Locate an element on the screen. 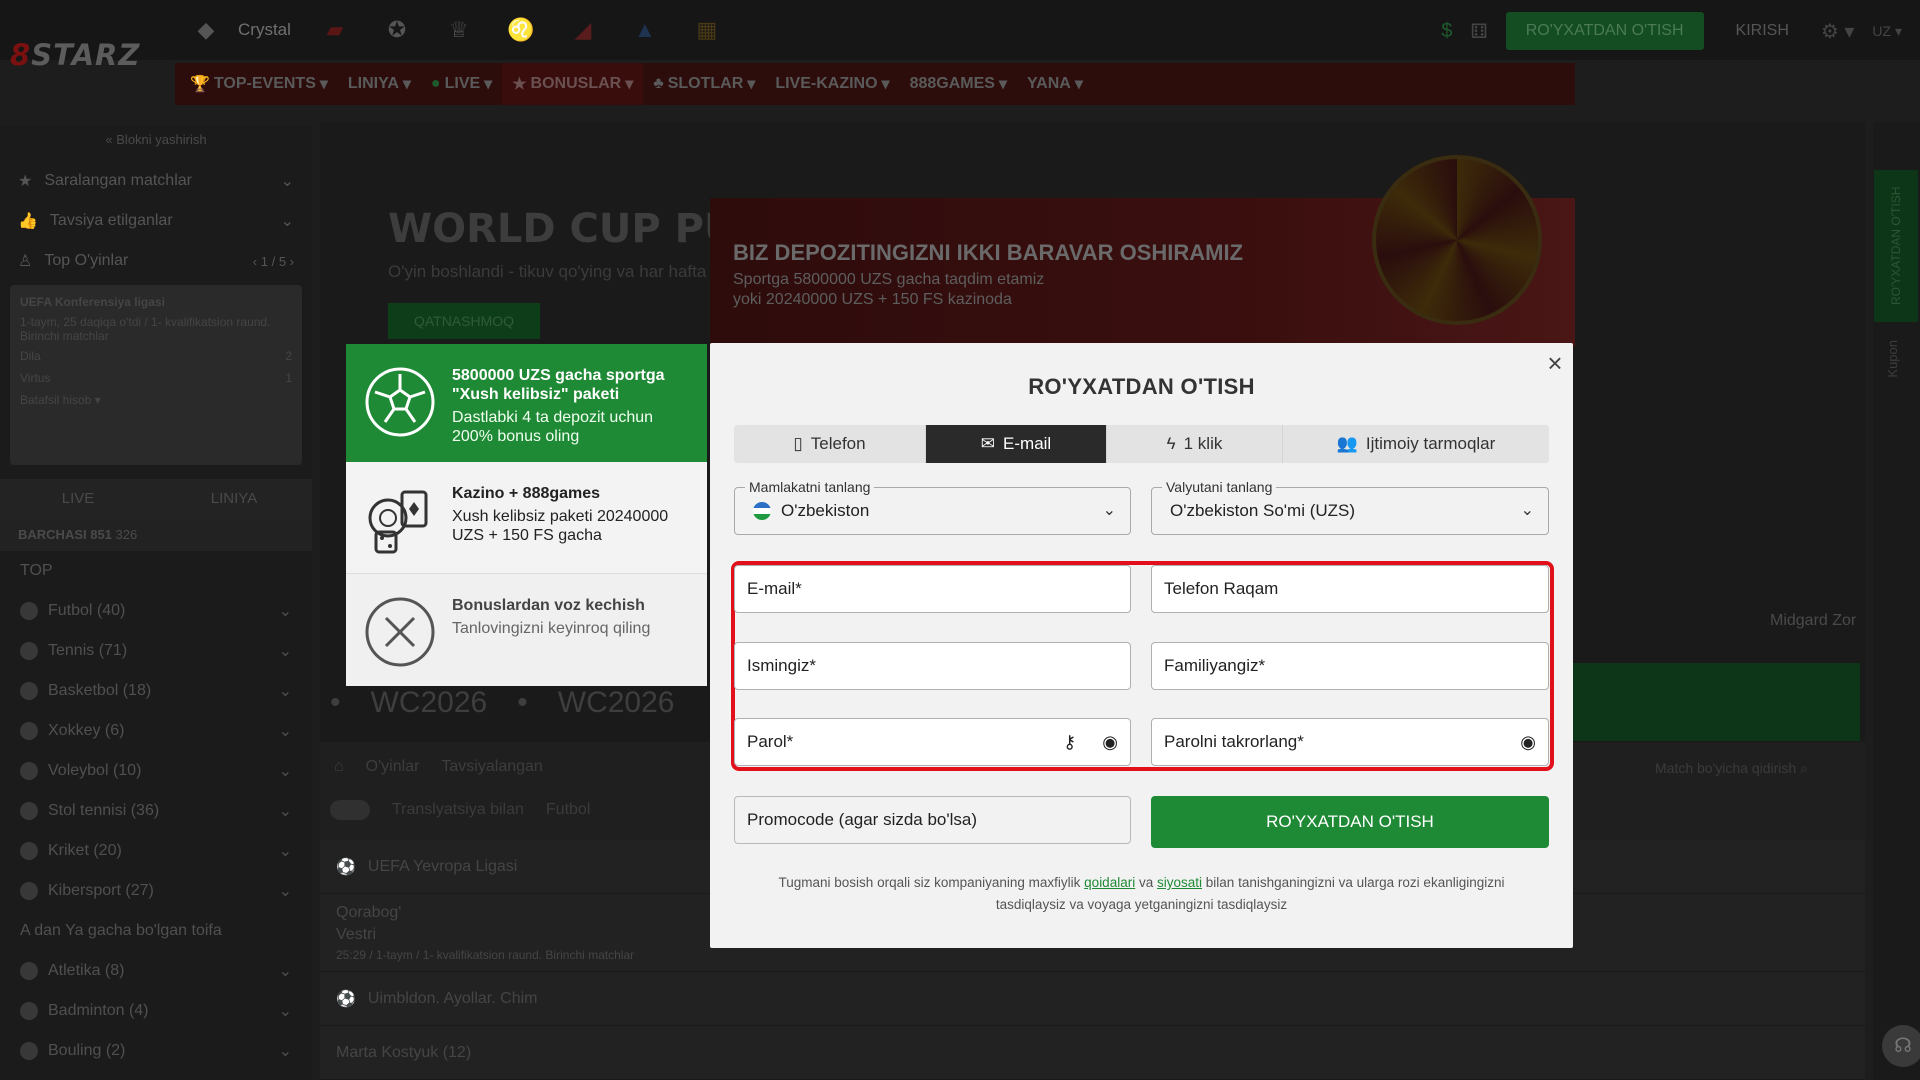 The width and height of the screenshot is (1920, 1080). sport-football: Futbol (40) ⌄ is located at coordinates (156, 611).